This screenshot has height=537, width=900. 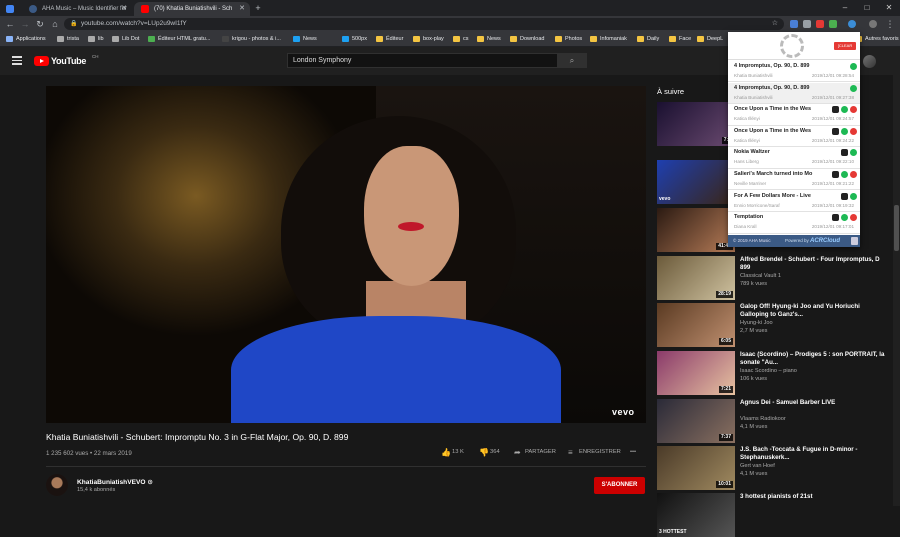 What do you see at coordinates (258, 8) in the screenshot?
I see `new-tab-button: +` at bounding box center [258, 8].